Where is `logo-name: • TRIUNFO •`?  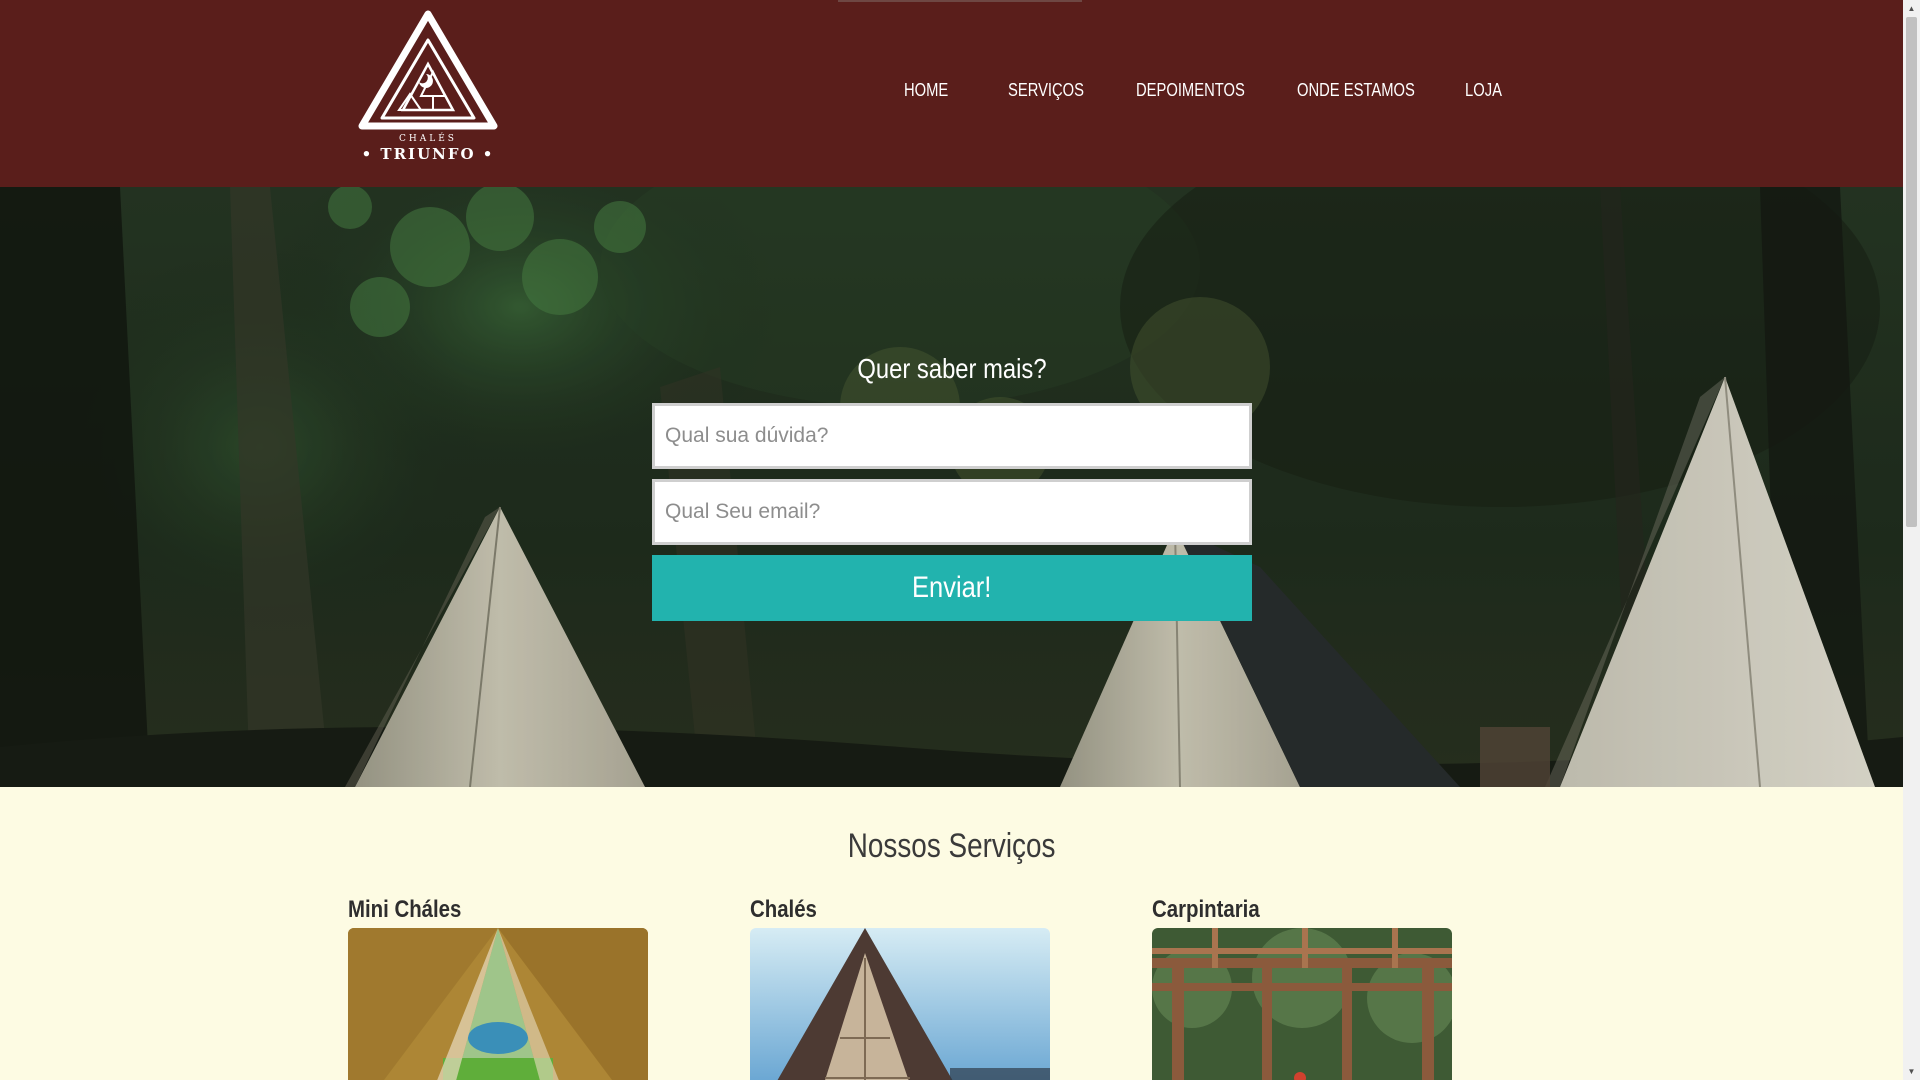 logo-name: • TRIUNFO • is located at coordinates (428, 154).